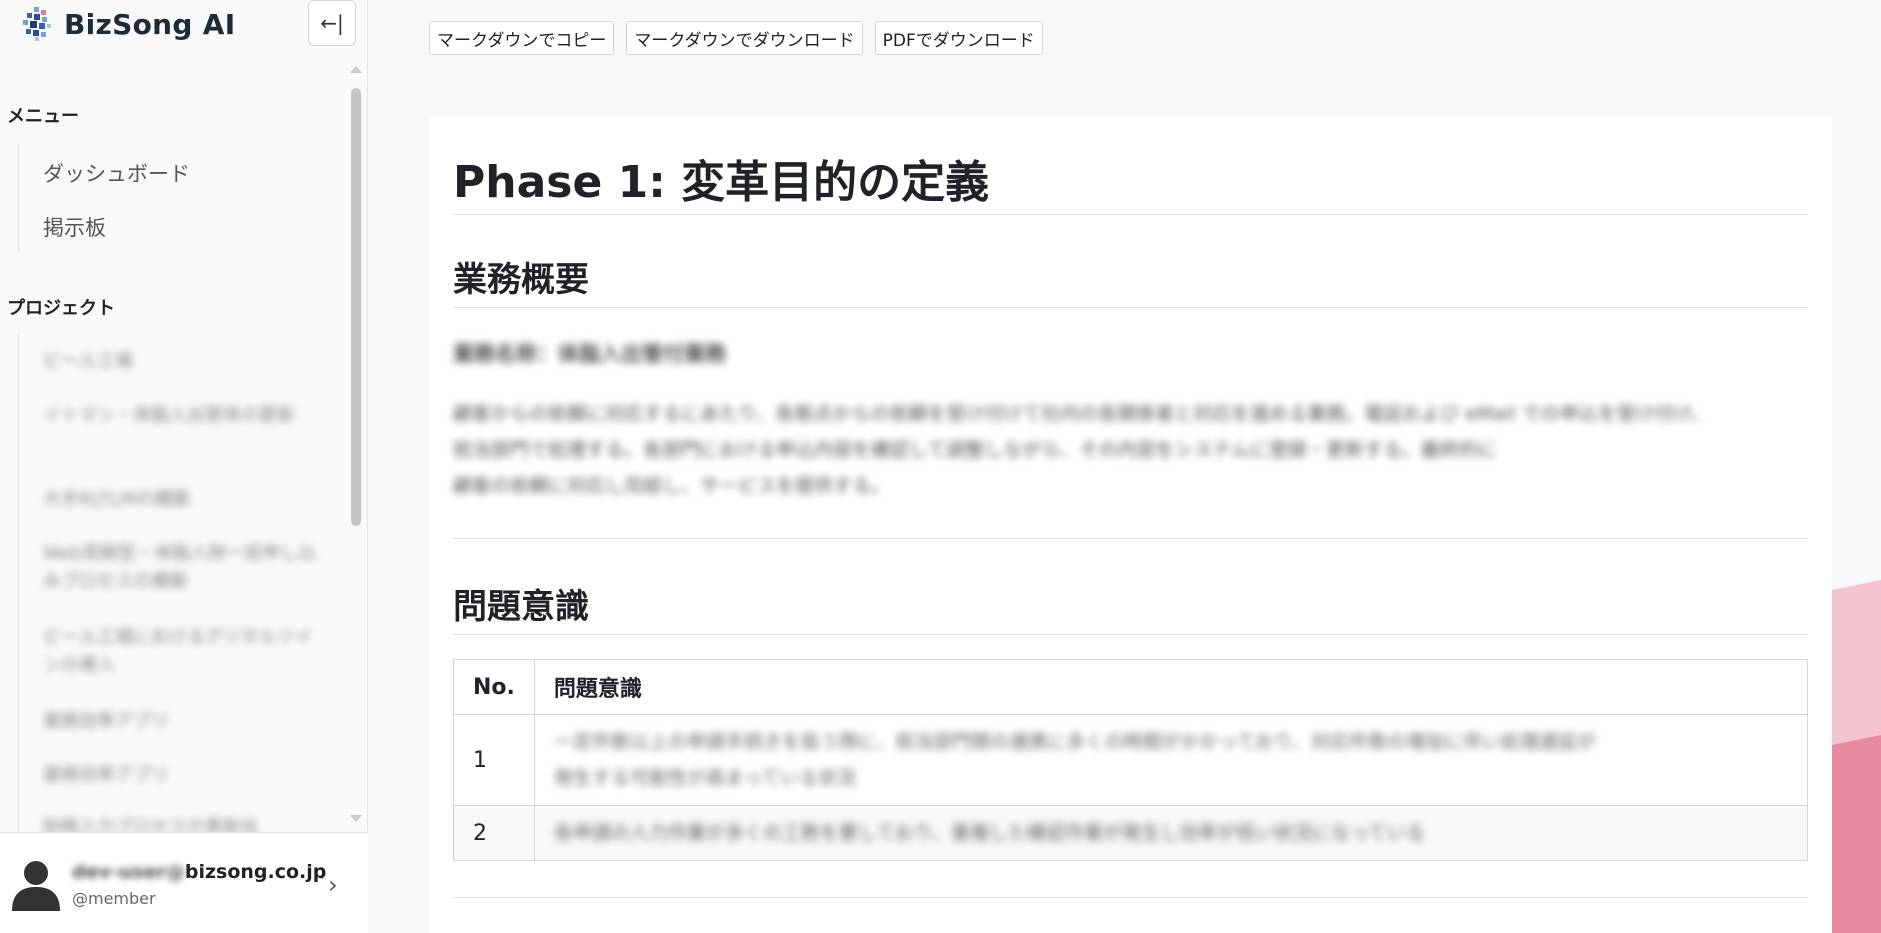 The height and width of the screenshot is (933, 1881). Describe the element at coordinates (356, 818) in the screenshot. I see `scroll-down-arrow-icon` at that location.